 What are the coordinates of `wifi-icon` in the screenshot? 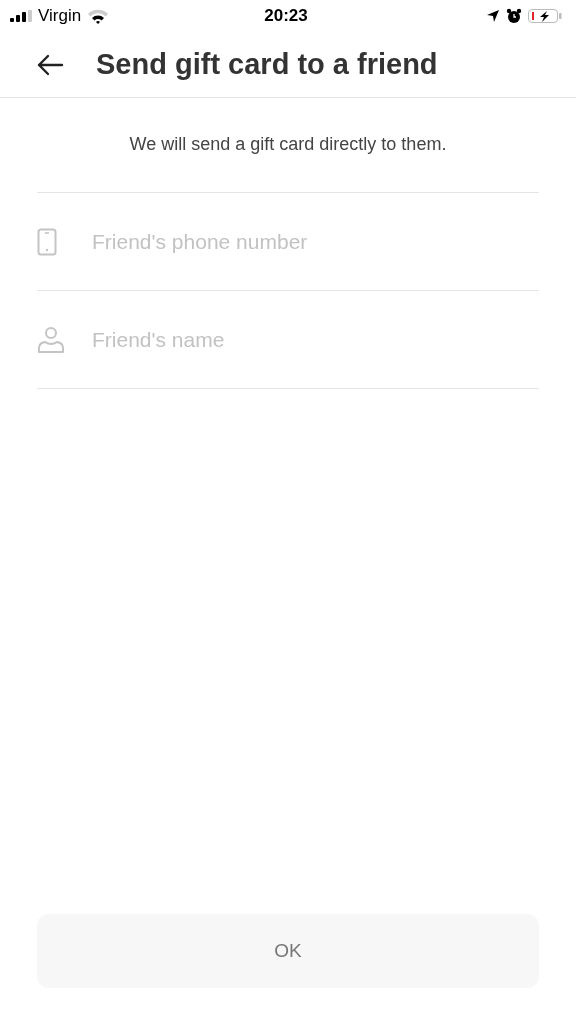 It's located at (98, 16).